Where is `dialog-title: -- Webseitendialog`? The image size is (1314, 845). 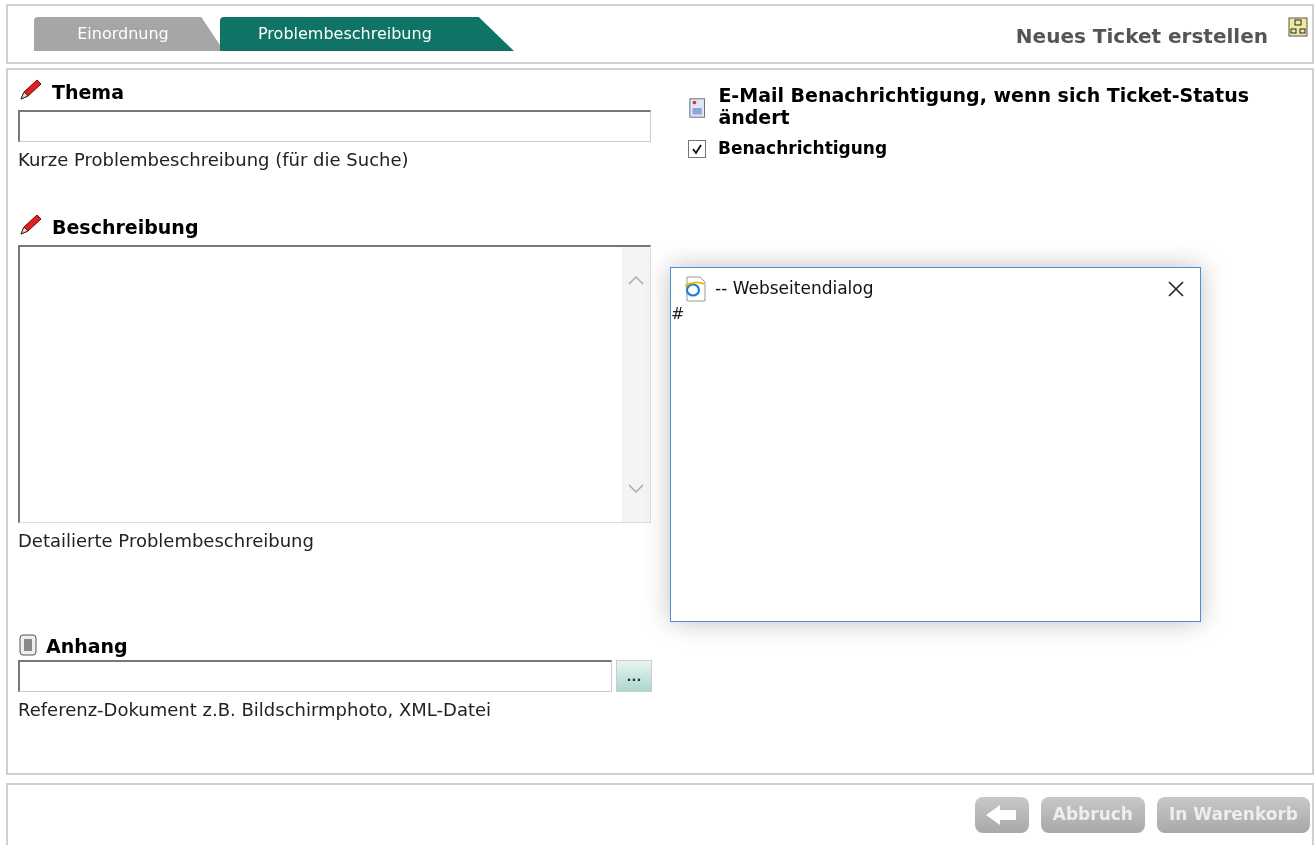
dialog-title: -- Webseitendialog is located at coordinates (794, 289).